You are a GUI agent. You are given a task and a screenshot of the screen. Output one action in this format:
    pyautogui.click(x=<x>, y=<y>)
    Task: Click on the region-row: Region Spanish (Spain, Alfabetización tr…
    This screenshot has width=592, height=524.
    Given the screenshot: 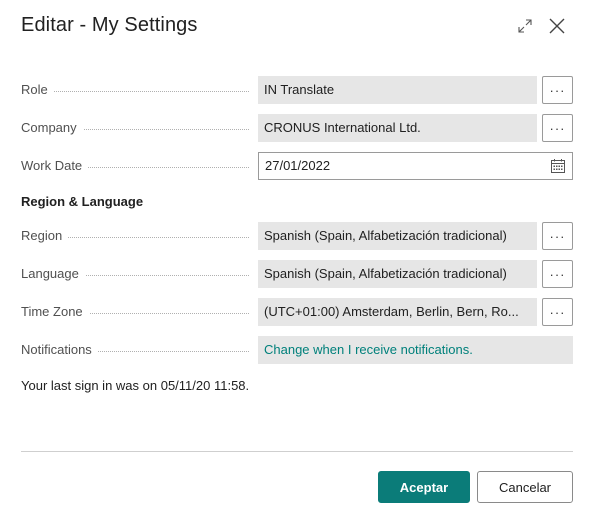 What is the action you would take?
    pyautogui.click(x=297, y=236)
    